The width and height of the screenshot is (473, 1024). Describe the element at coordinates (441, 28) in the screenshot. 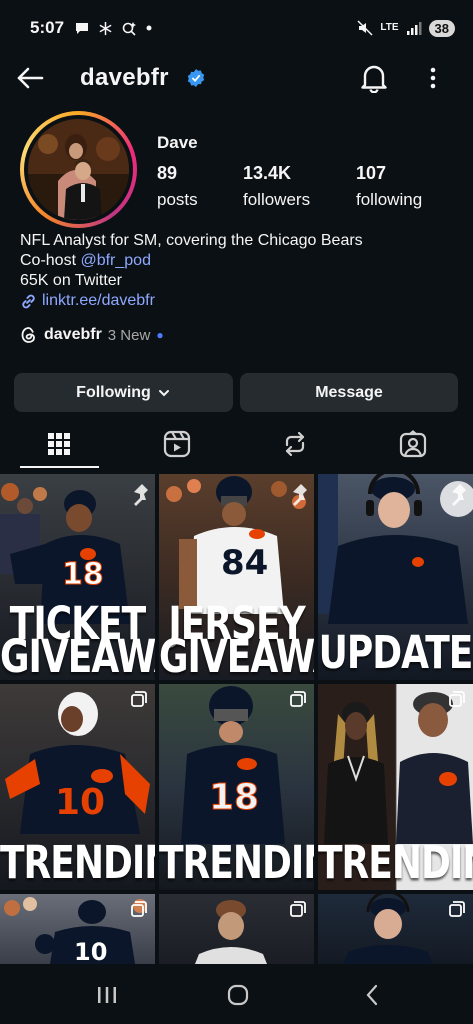

I see `battery-indicator: 38` at that location.